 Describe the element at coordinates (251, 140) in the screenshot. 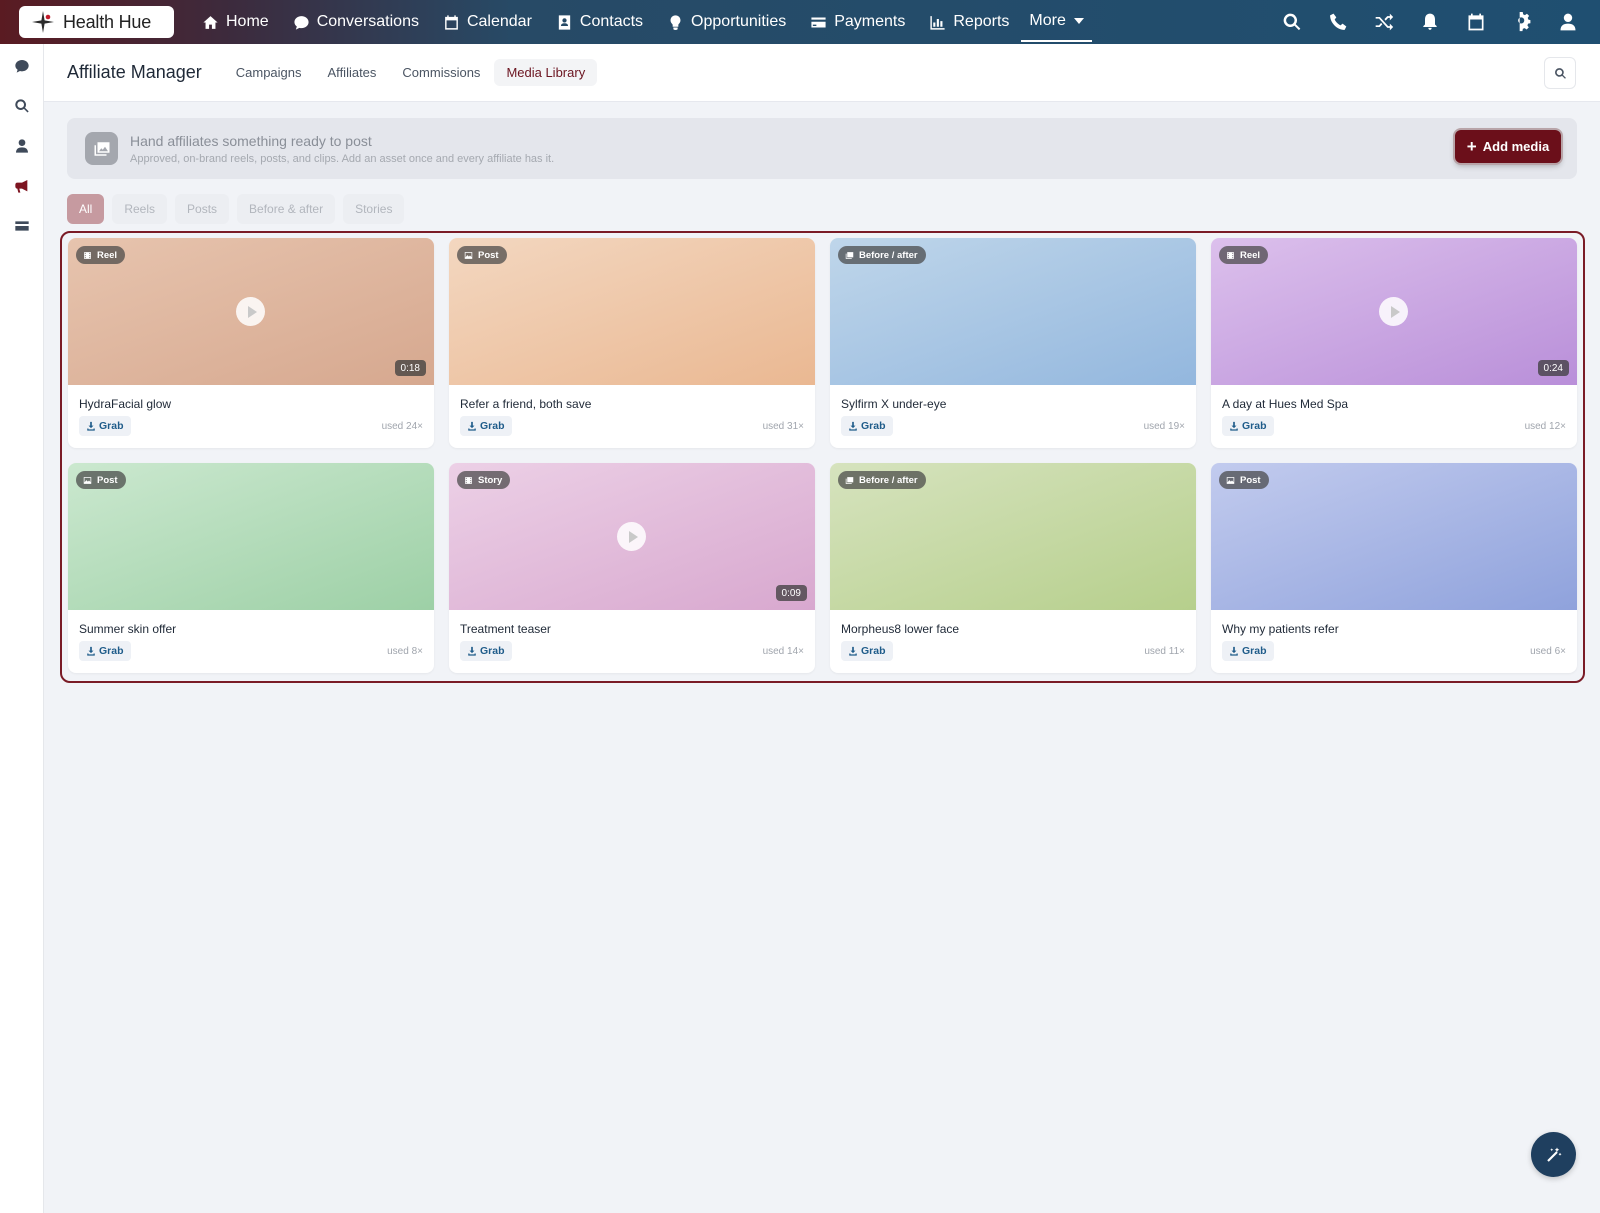

I see `banner-title: Hand affiliates something ready to post` at that location.